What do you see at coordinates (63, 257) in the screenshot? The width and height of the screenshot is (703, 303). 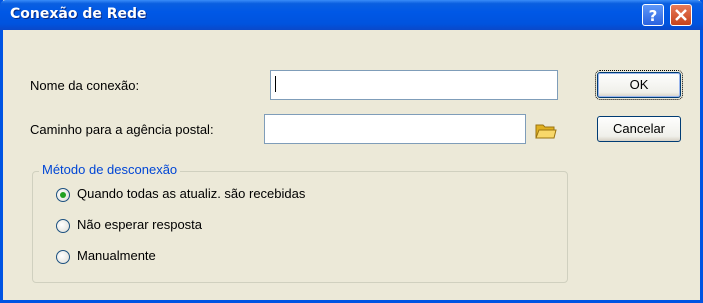 I see `radio-manual` at bounding box center [63, 257].